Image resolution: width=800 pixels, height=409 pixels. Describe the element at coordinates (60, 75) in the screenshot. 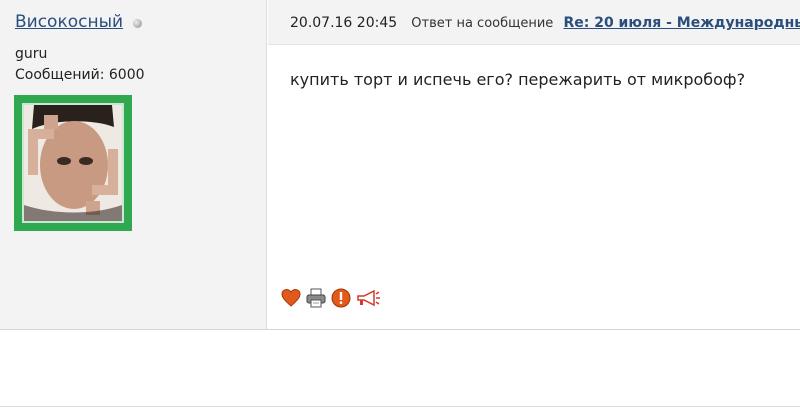

I see `post-count-label: Сообщений:` at that location.